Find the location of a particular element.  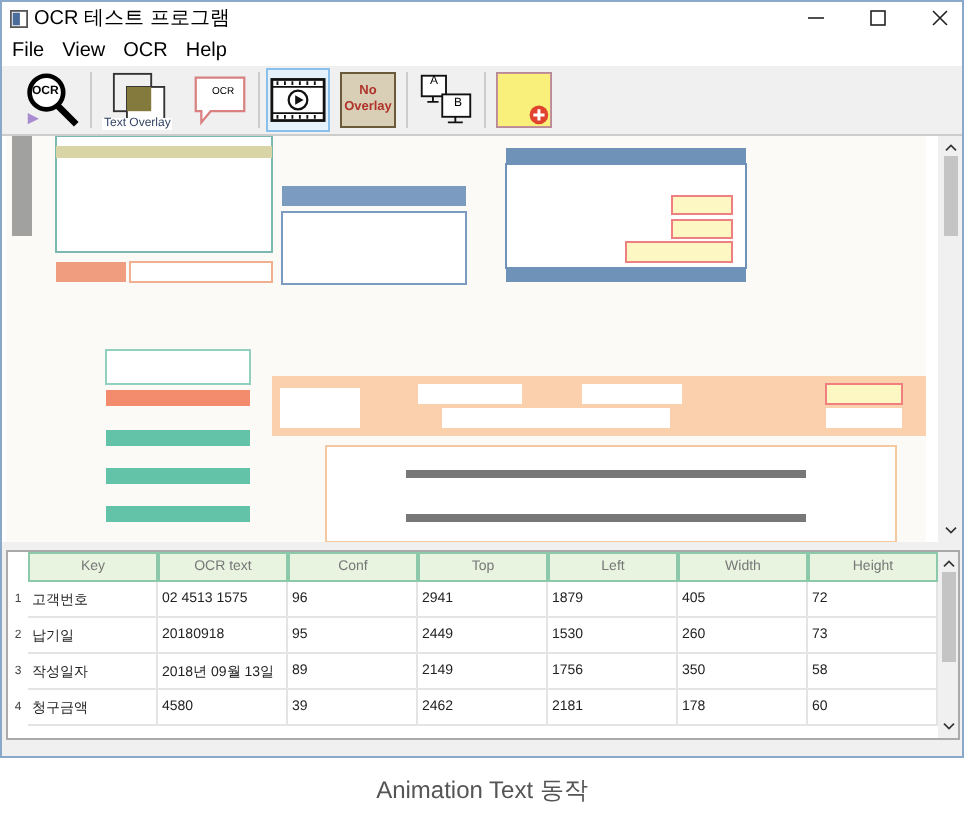

toolbar-button is located at coordinates (298, 100).